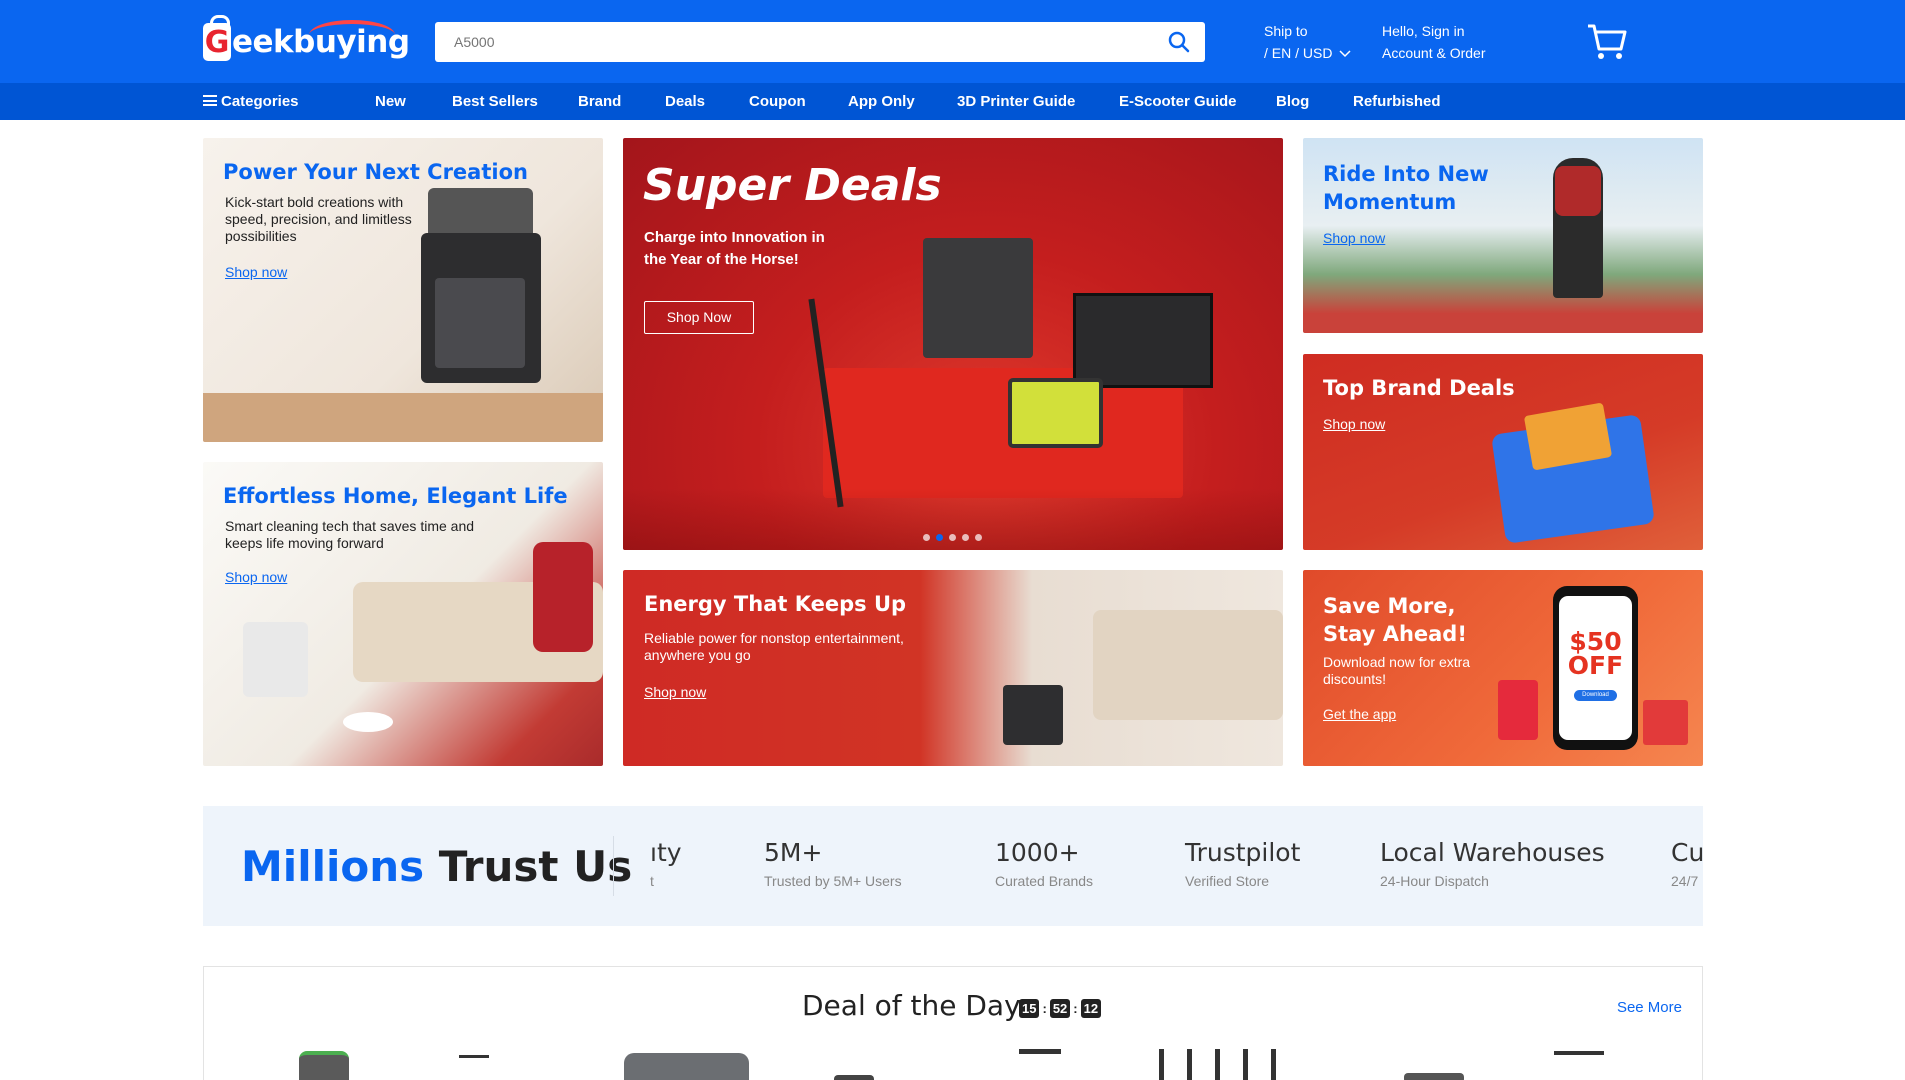 The height and width of the screenshot is (1080, 1905). What do you see at coordinates (1518, 710) in the screenshot?
I see `shopping-bags-image` at bounding box center [1518, 710].